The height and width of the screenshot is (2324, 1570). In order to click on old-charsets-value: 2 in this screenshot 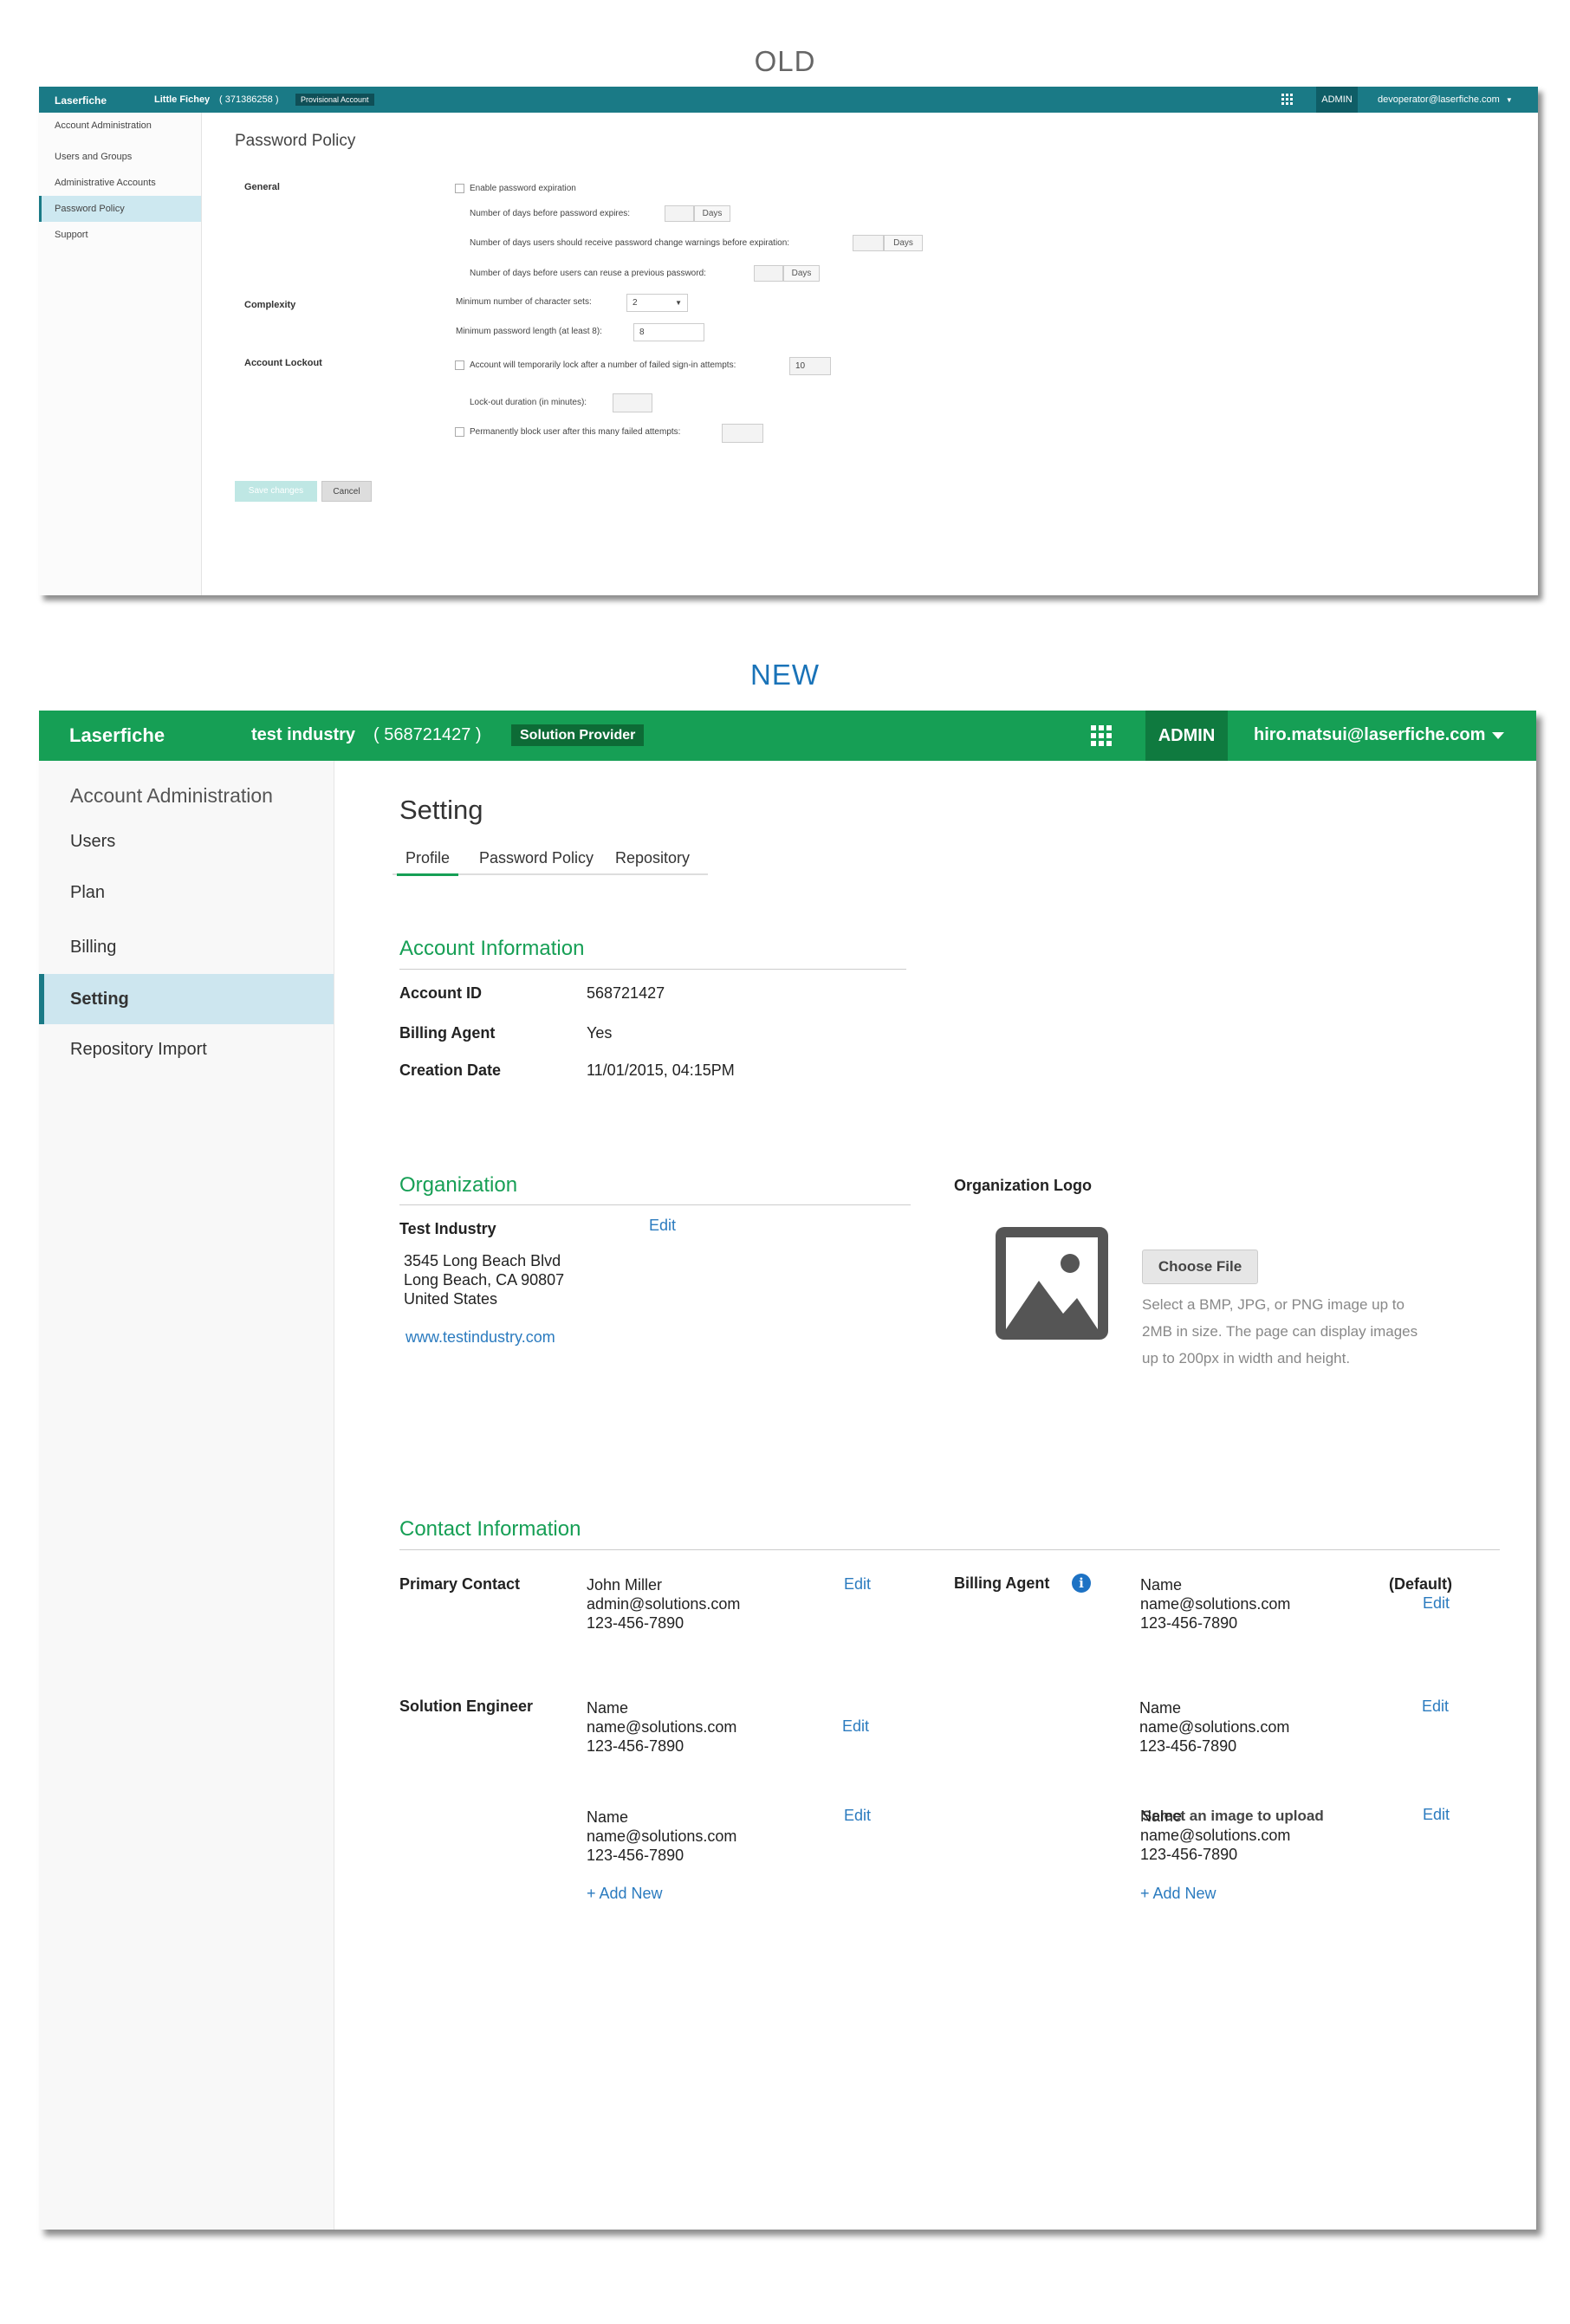, I will do `click(635, 303)`.